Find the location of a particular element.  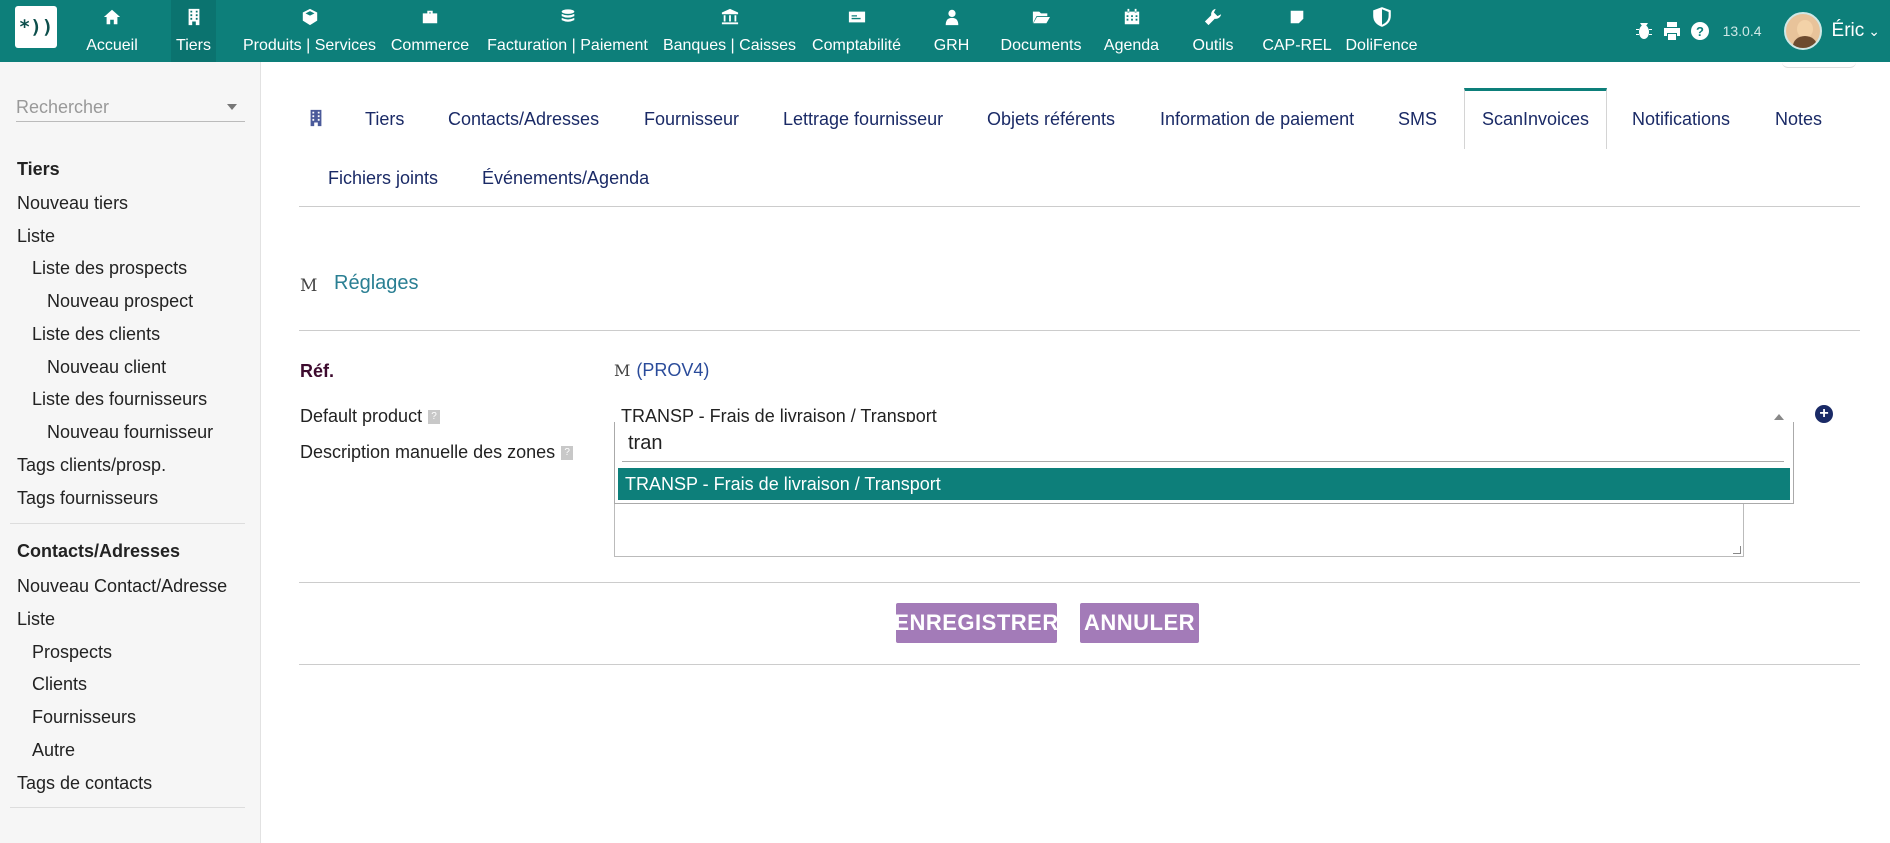

tab-notes: Notes is located at coordinates (1798, 119).